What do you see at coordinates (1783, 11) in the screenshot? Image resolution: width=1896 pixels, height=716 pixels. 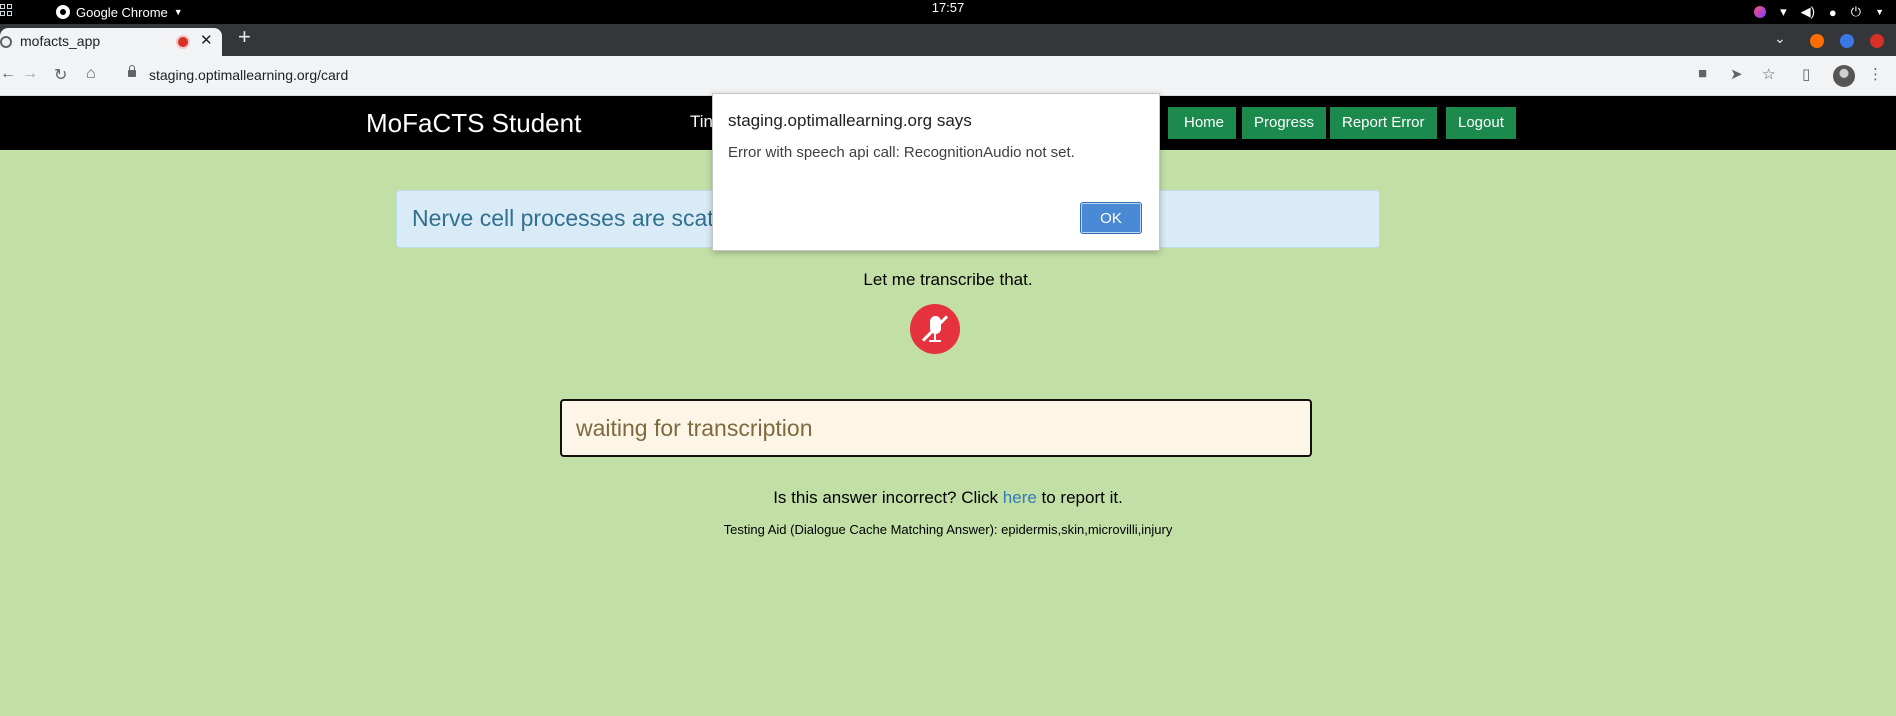 I see `wifi-icon: ▾` at bounding box center [1783, 11].